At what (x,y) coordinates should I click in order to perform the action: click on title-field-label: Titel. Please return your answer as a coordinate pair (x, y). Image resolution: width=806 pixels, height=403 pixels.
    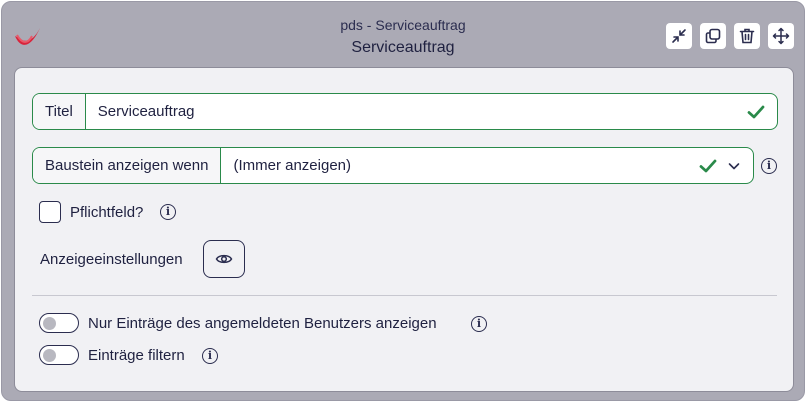
    Looking at the image, I should click on (59, 111).